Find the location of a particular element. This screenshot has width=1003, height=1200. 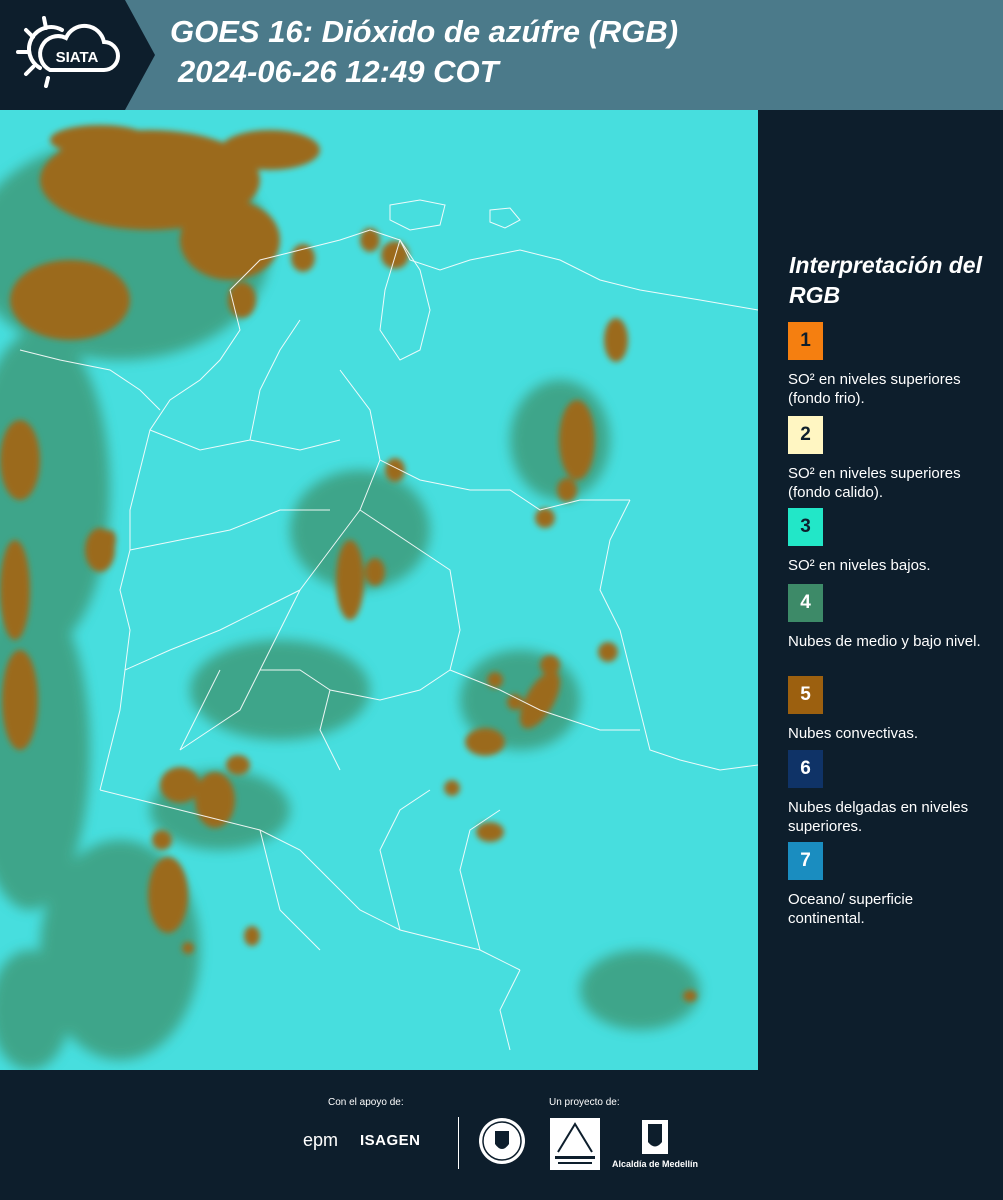

legend-item-5: 5 Nubes convectivas. is located at coordinates (888, 709).